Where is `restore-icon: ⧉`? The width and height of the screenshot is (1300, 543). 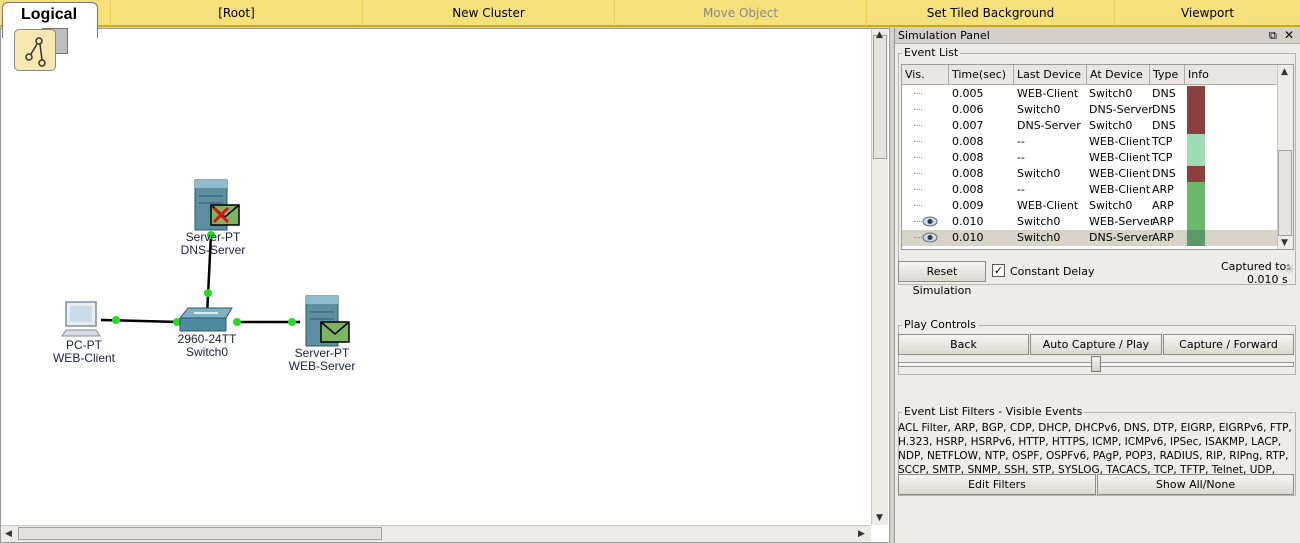 restore-icon: ⧉ is located at coordinates (1273, 36).